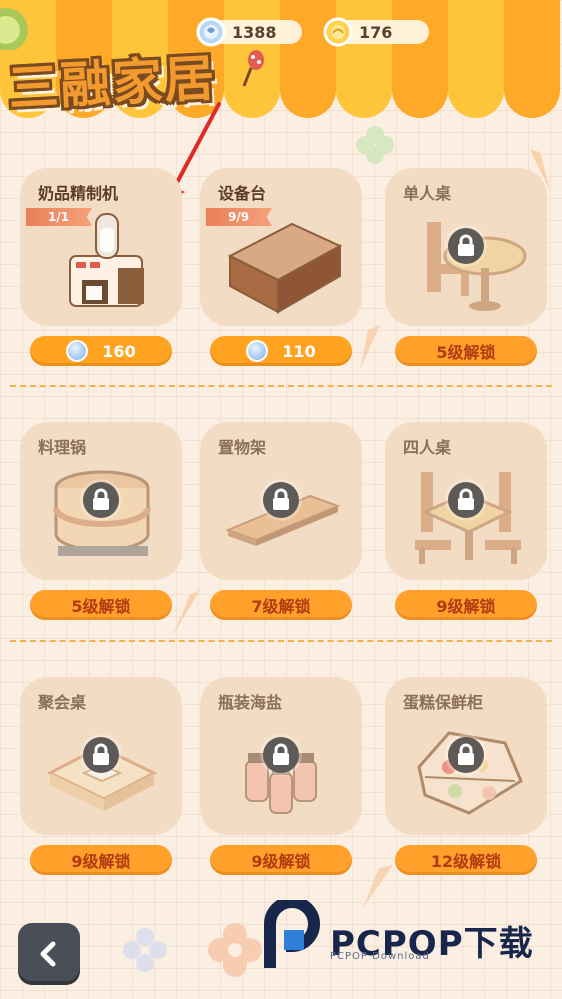 The image size is (562, 999). What do you see at coordinates (407, 940) in the screenshot?
I see `pcpop-watermark: PCPOP下载 PCPOP Download` at bounding box center [407, 940].